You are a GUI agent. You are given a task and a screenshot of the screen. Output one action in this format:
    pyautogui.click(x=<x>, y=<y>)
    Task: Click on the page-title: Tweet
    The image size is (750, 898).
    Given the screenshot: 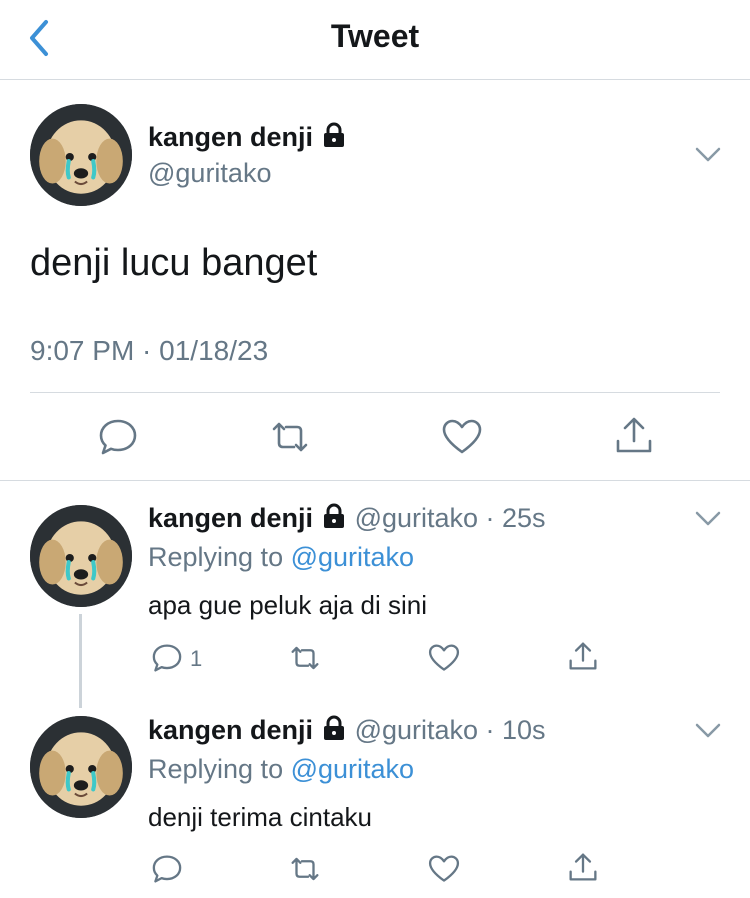 What is the action you would take?
    pyautogui.click(x=375, y=36)
    